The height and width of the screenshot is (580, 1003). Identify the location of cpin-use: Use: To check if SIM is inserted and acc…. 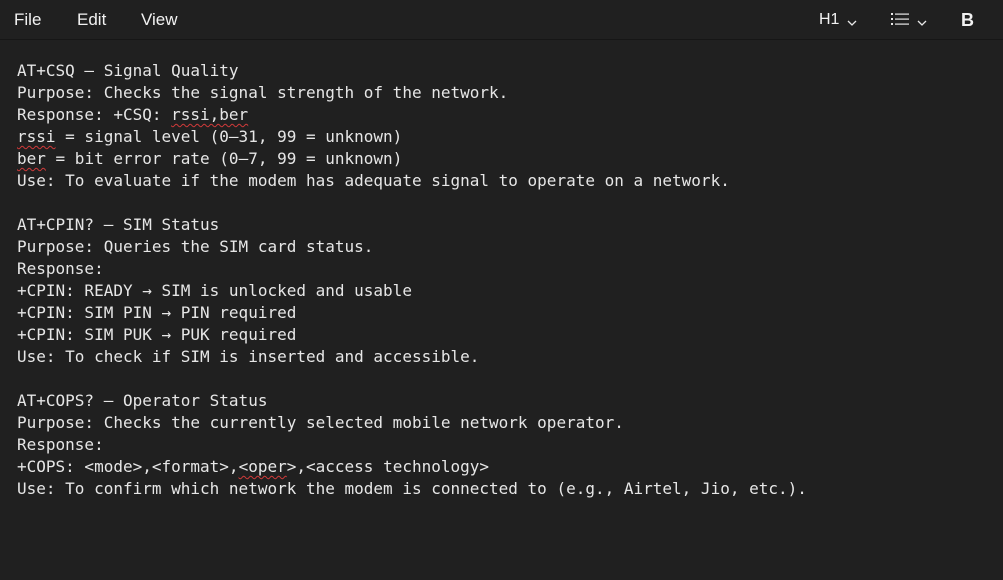
(248, 356).